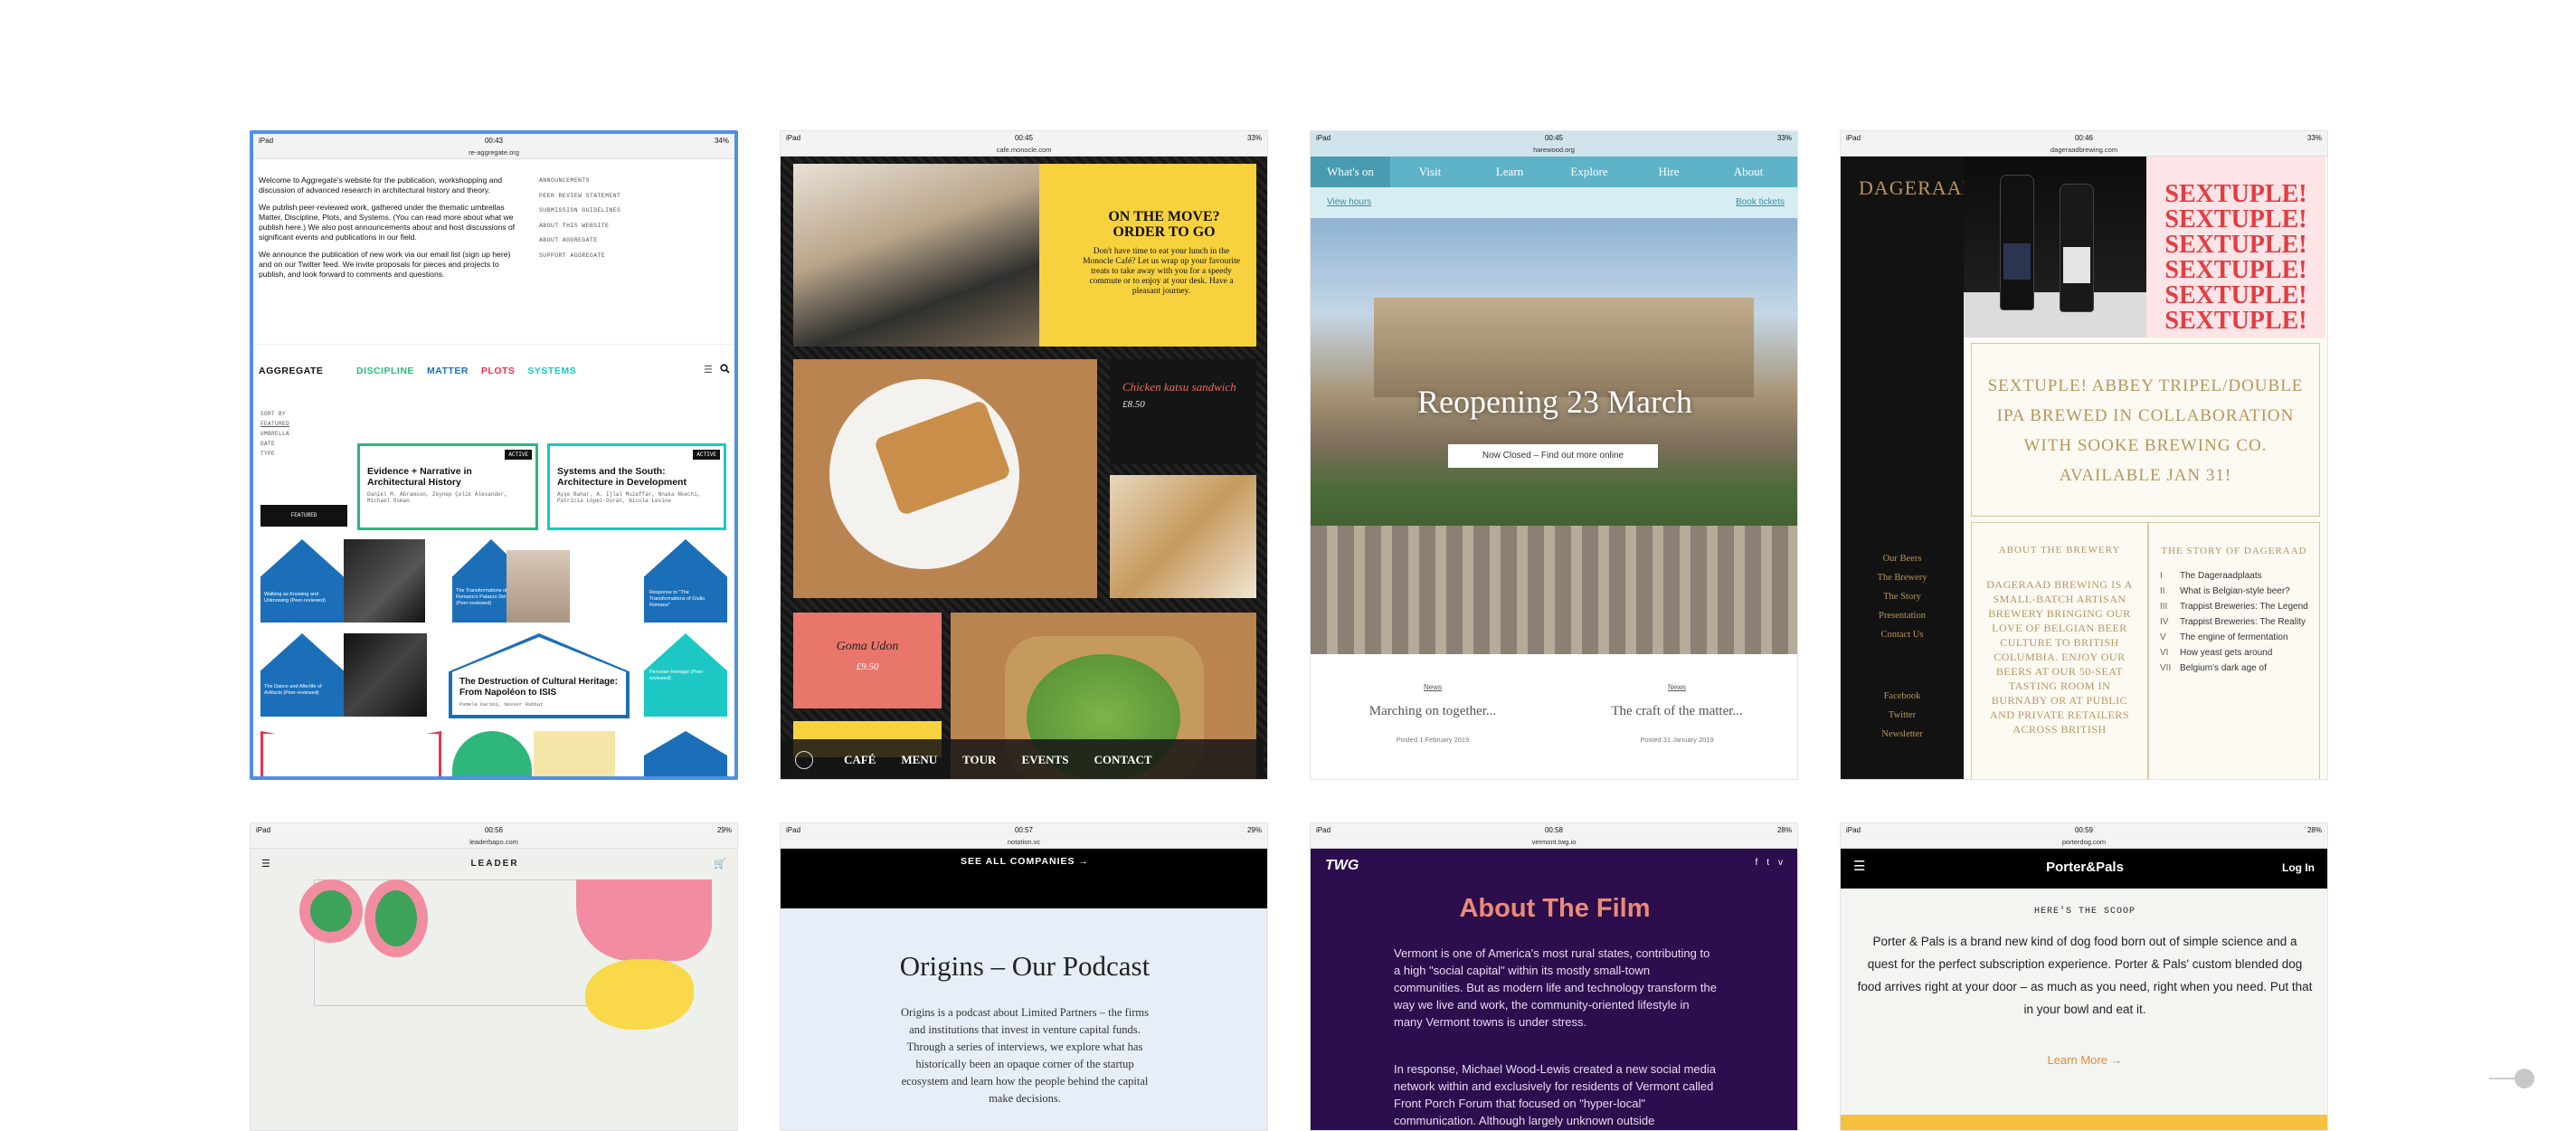 The image size is (2576, 1131). What do you see at coordinates (494, 864) in the screenshot?
I see `site-logo: LEADER` at bounding box center [494, 864].